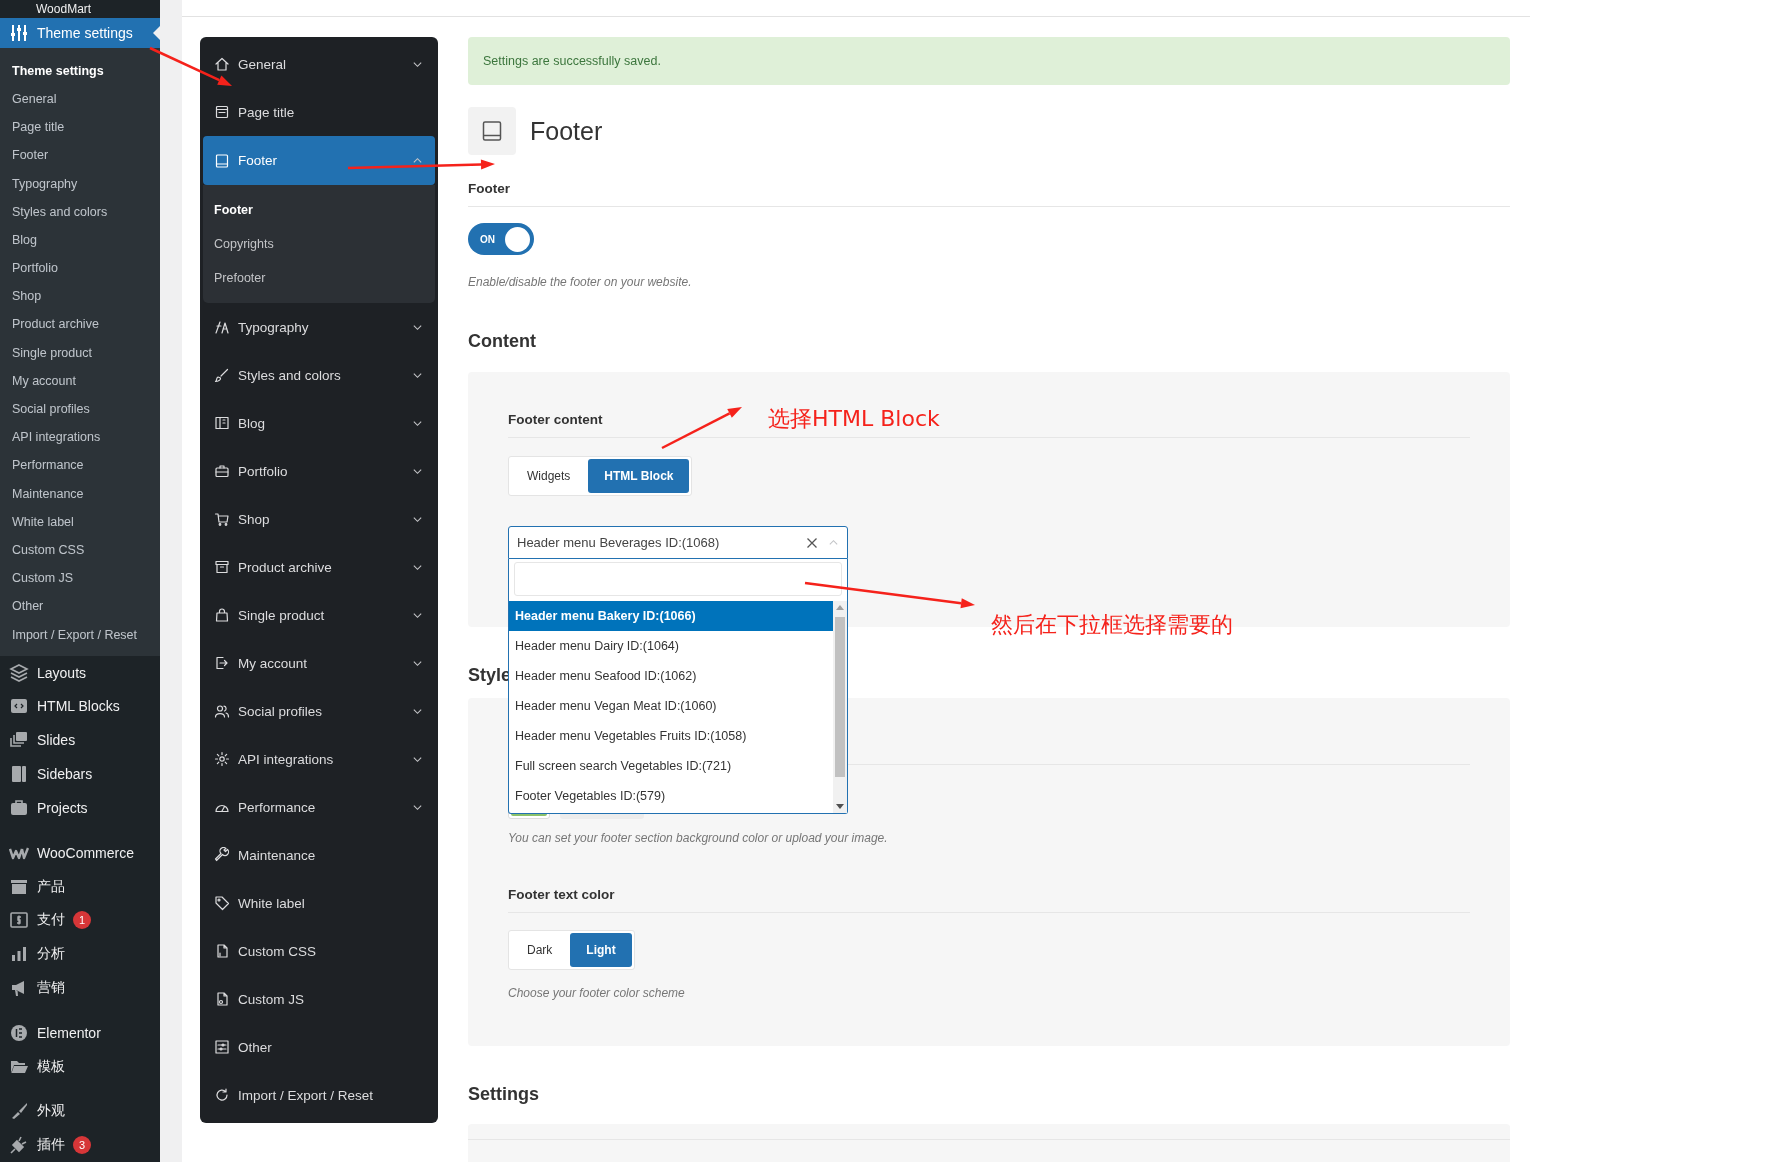  What do you see at coordinates (501, 239) in the screenshot?
I see `toggle-switch: ON` at bounding box center [501, 239].